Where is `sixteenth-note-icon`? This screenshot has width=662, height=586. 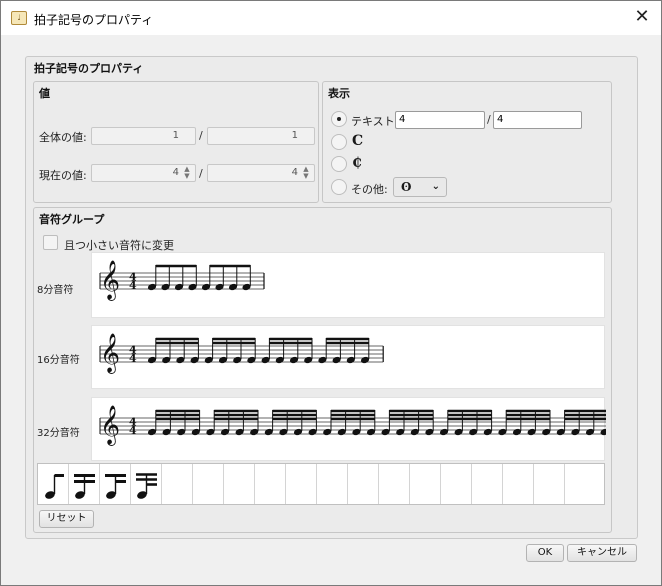 sixteenth-note-icon is located at coordinates (84, 484).